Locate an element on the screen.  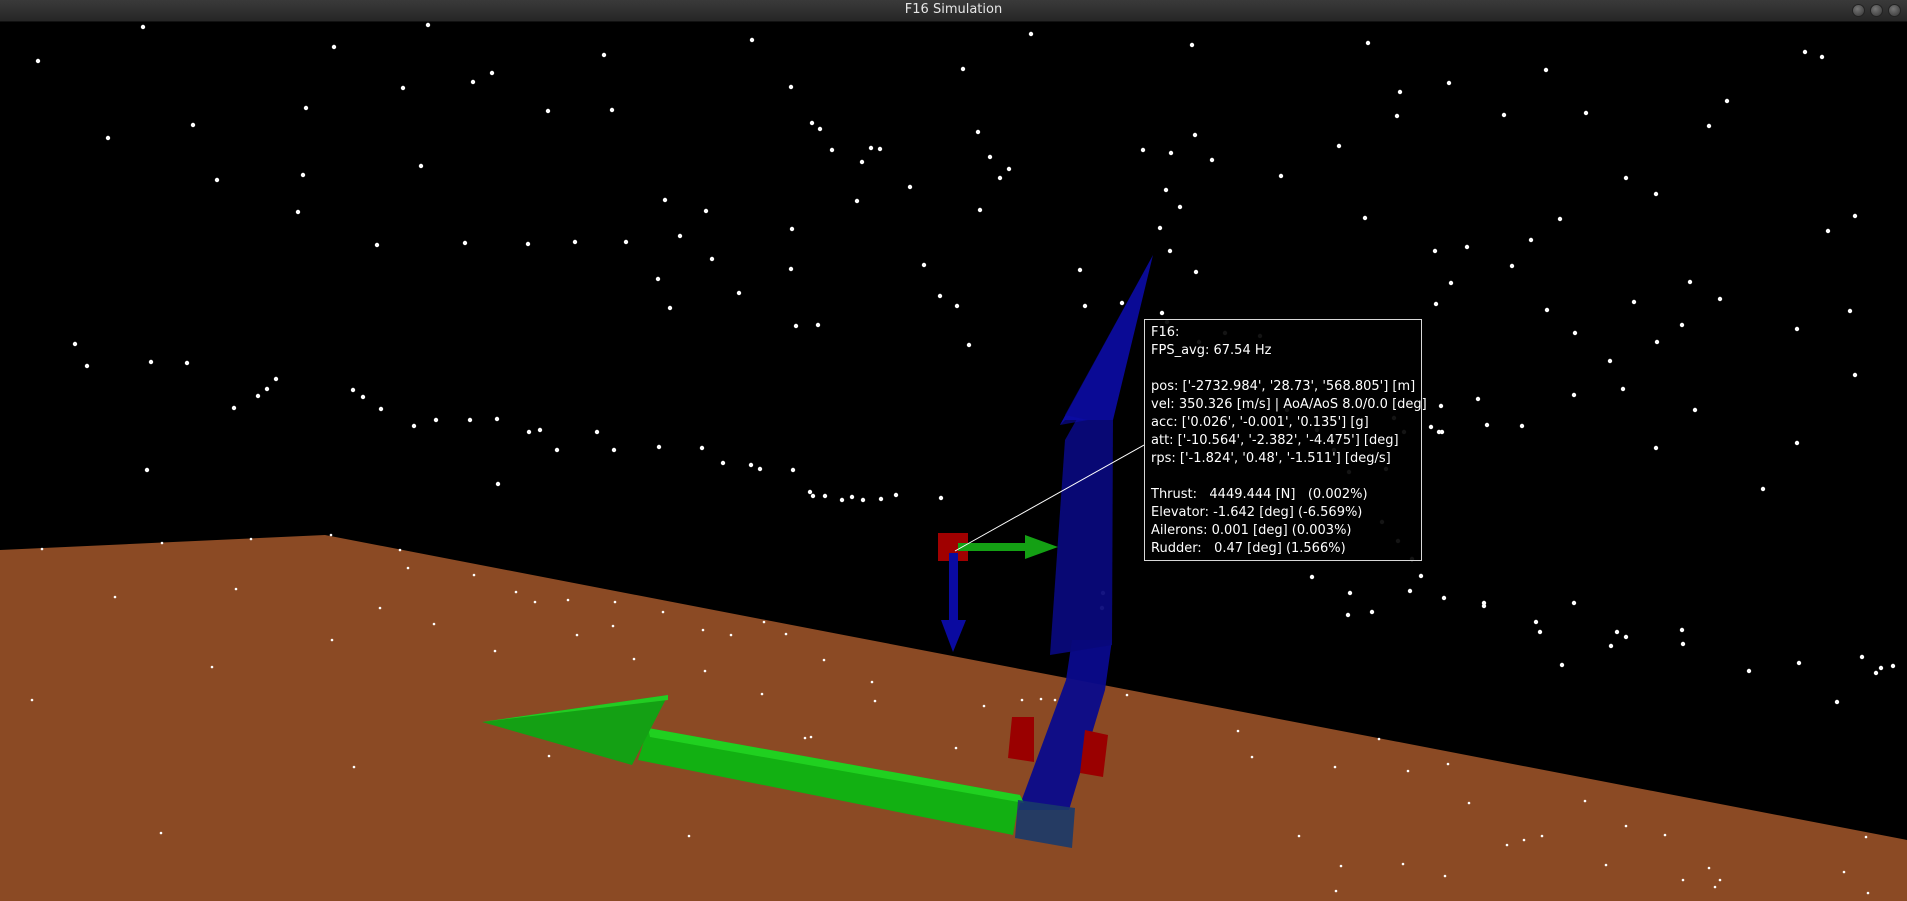
elevator-readout: Elevator: -1.642 [deg] (-6.569%) is located at coordinates (1257, 512).